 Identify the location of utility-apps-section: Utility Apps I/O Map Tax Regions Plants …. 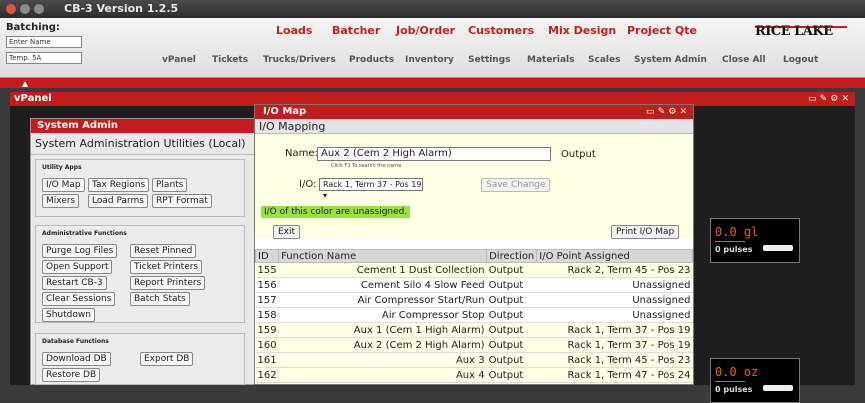
(140, 188).